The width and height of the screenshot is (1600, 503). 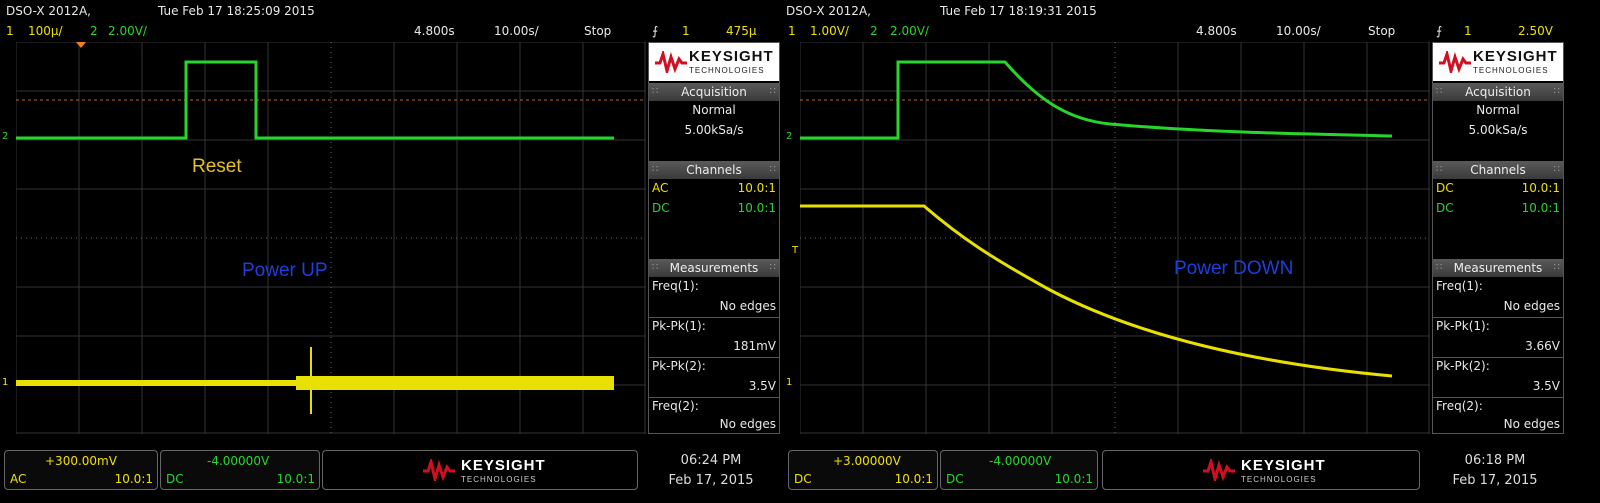 What do you see at coordinates (1495, 460) in the screenshot?
I see `clock-time: 06:18 PM` at bounding box center [1495, 460].